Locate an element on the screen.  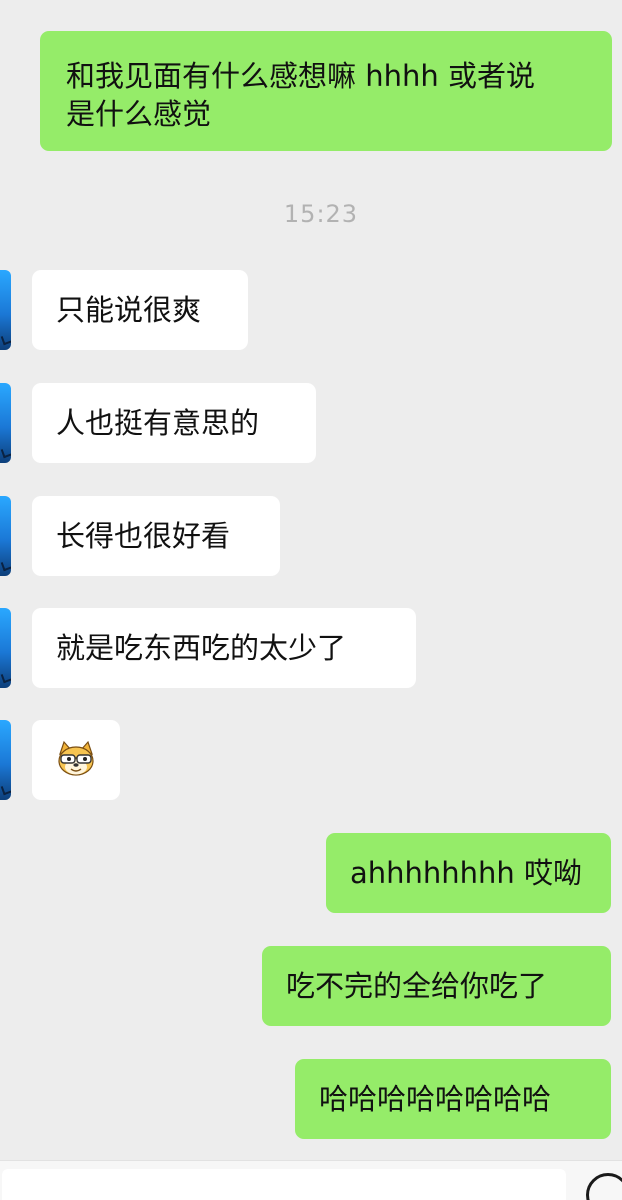
message-text: ahhhhhhhh 哎呦 is located at coordinates (466, 873).